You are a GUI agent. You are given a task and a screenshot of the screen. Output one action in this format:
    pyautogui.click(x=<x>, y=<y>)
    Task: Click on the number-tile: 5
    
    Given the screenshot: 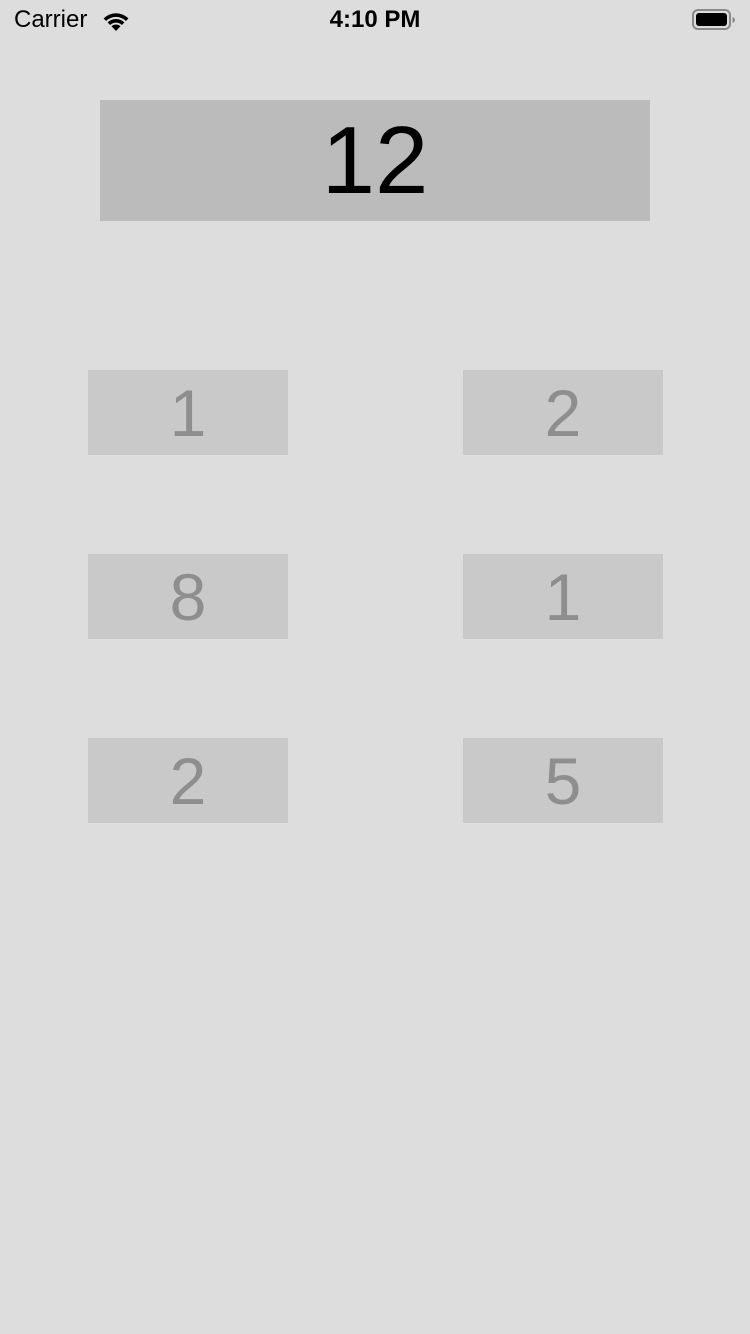 What is the action you would take?
    pyautogui.click(x=563, y=780)
    